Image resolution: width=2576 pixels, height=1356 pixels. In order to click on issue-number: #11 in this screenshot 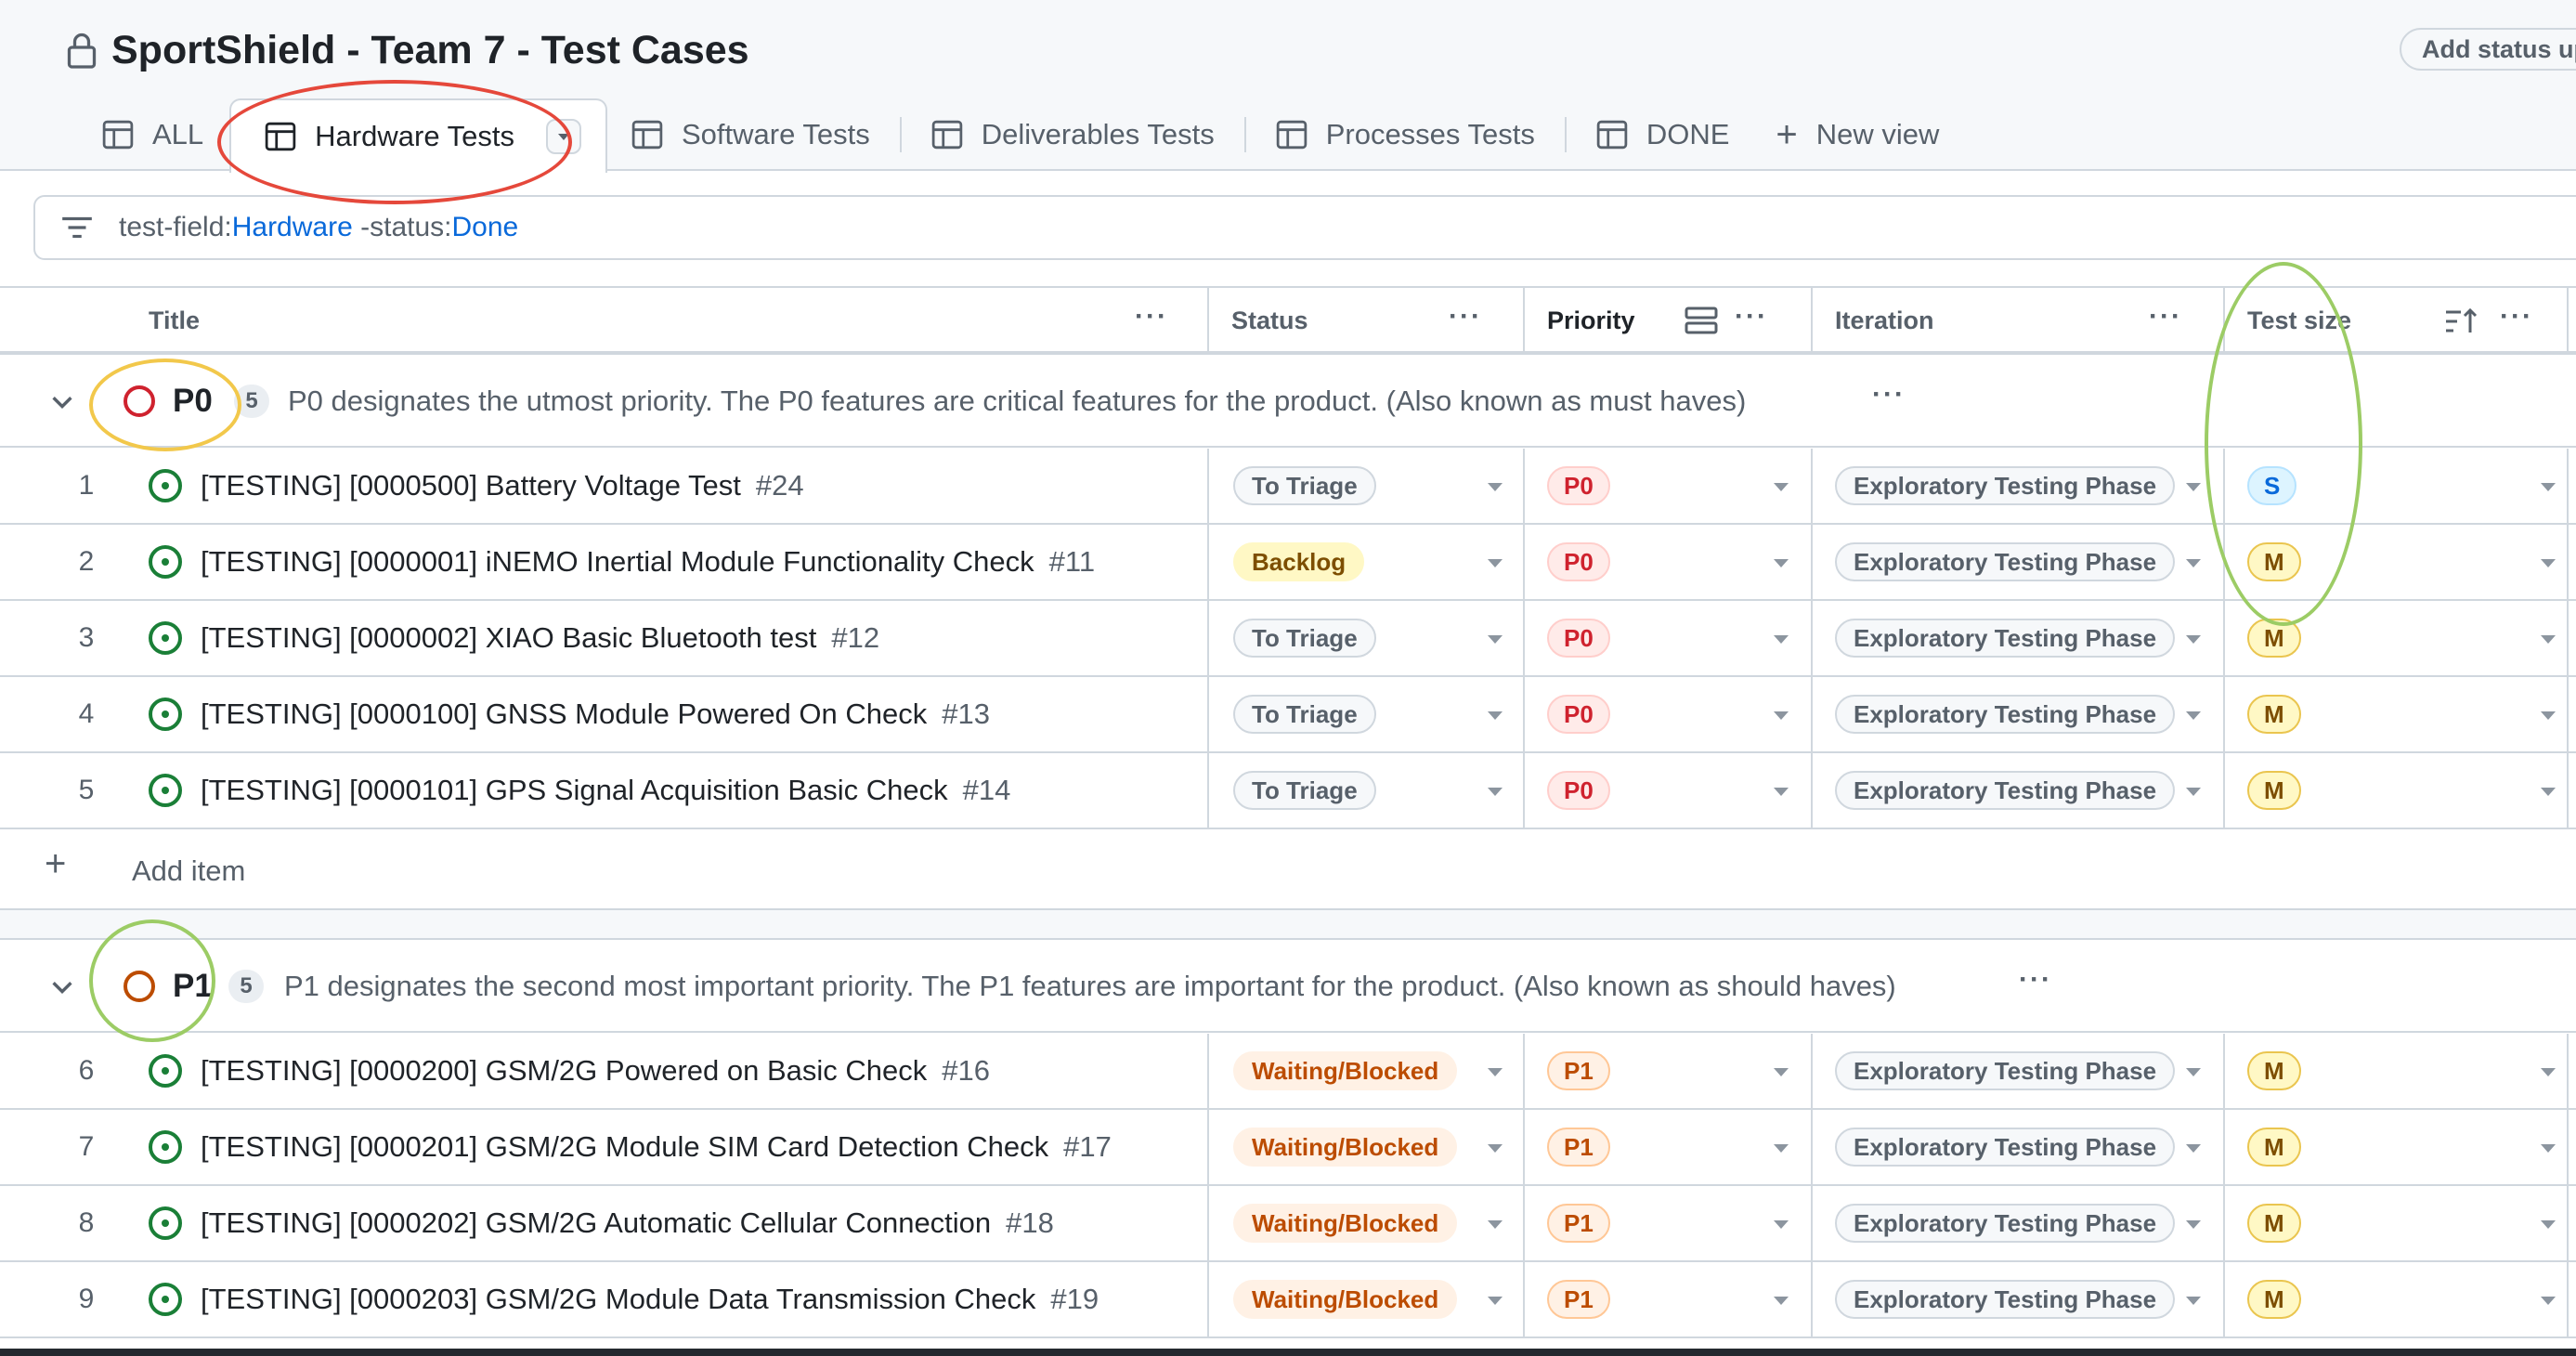, I will do `click(1072, 562)`.